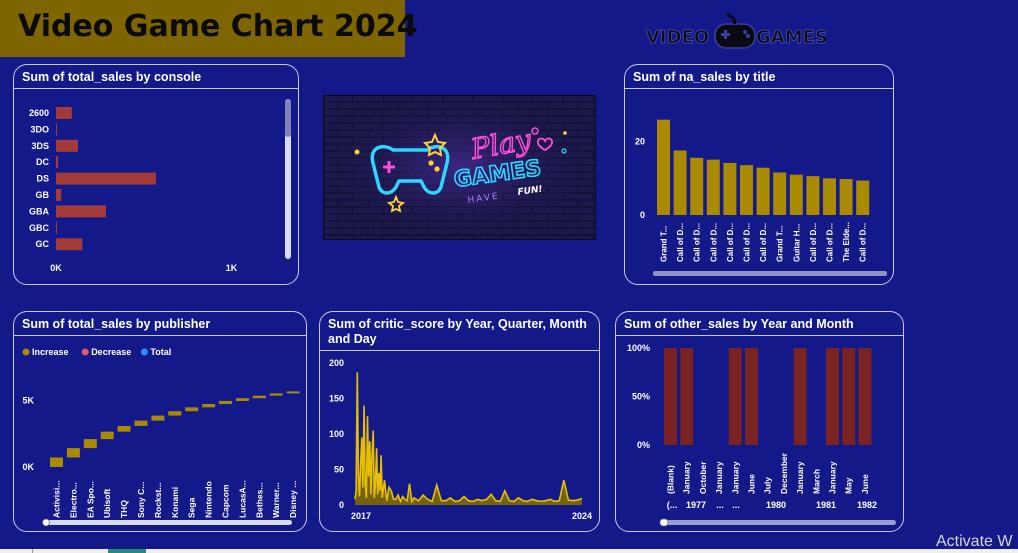 The width and height of the screenshot is (1018, 553). What do you see at coordinates (459, 167) in the screenshot?
I see `neon-play-games-image: Play GAMES HAVE FUN!` at bounding box center [459, 167].